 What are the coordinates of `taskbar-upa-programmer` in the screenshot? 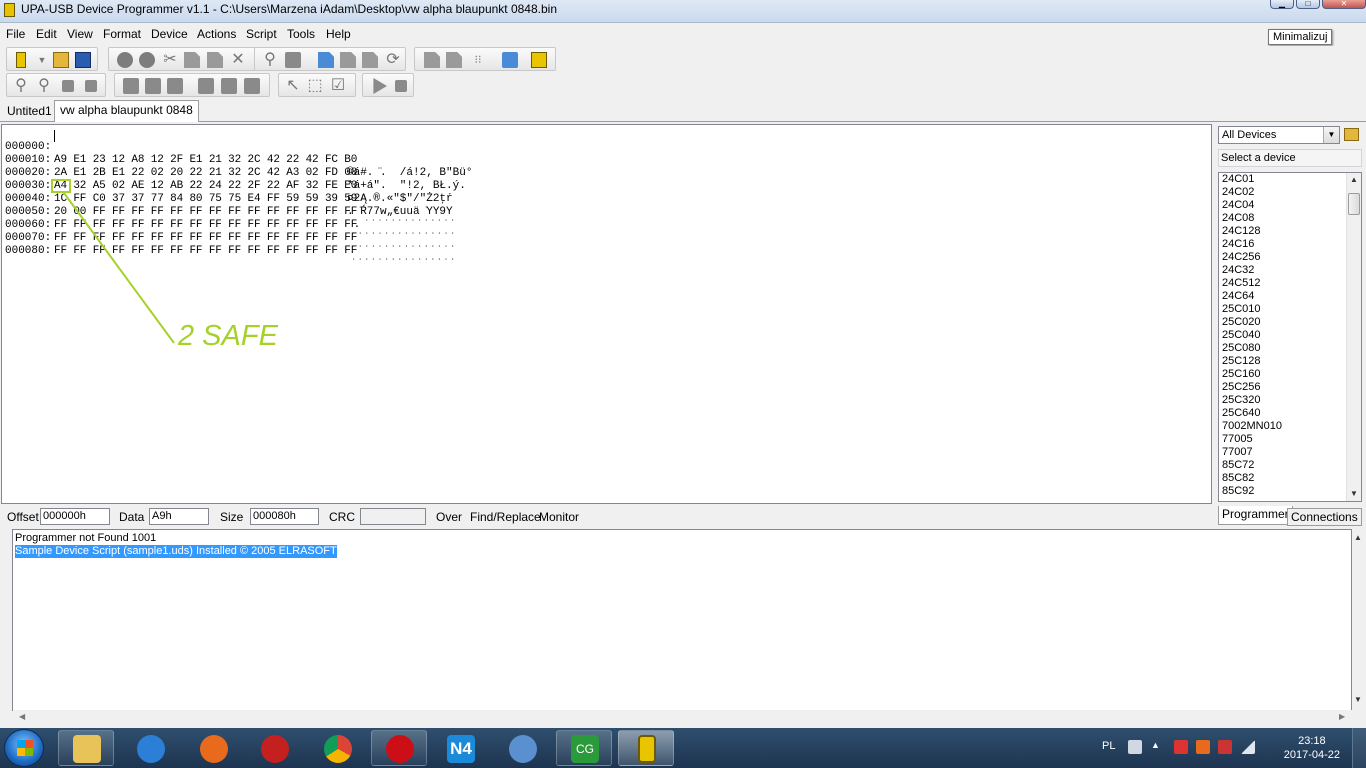 It's located at (646, 748).